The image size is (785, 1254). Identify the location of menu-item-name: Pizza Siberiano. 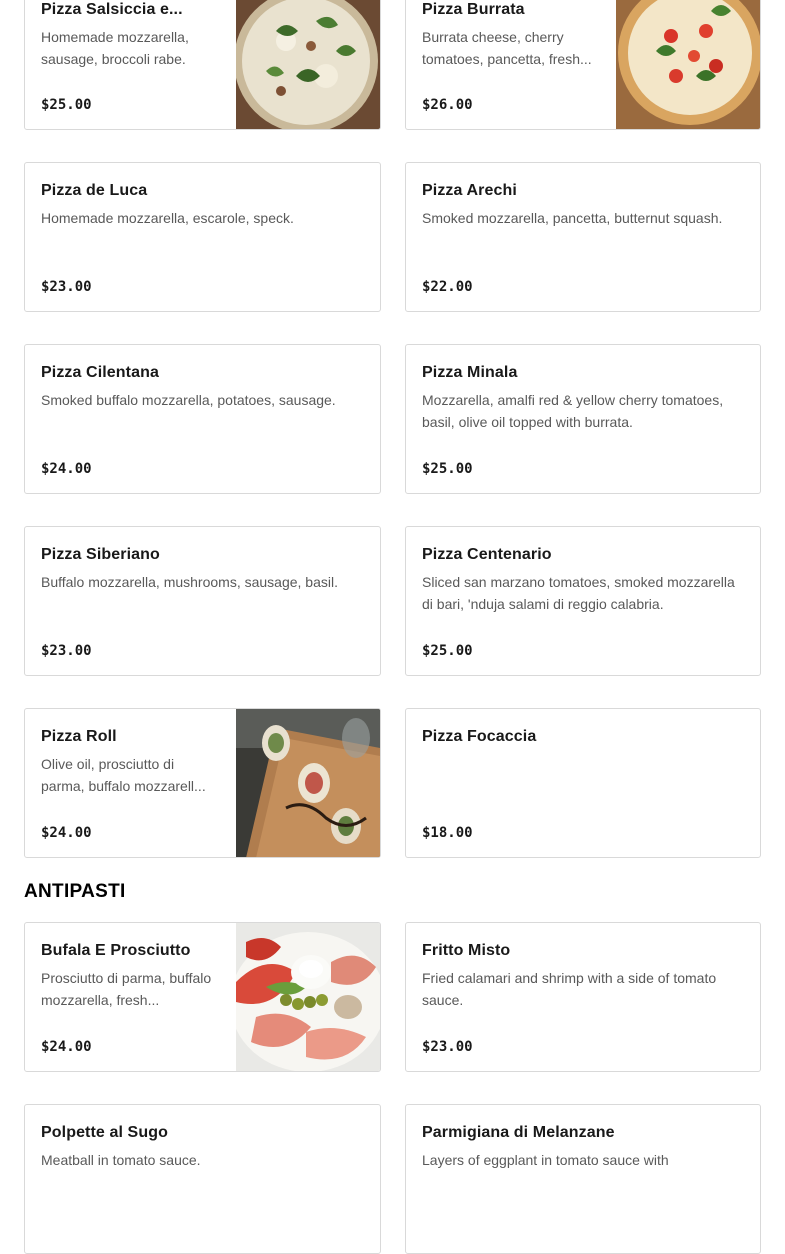
(100, 554).